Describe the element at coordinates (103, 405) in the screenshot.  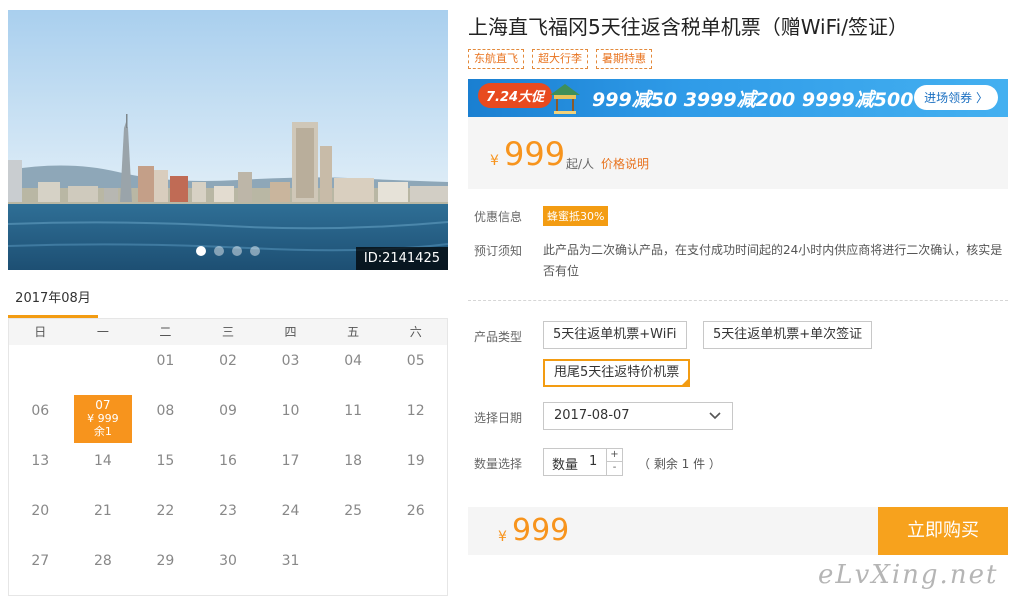
I see `selected-day-number: 07` at that location.